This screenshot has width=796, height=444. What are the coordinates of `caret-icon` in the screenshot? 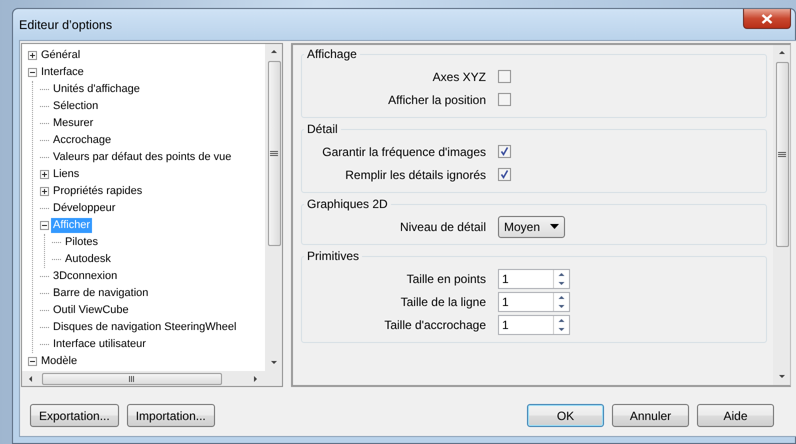 It's located at (555, 226).